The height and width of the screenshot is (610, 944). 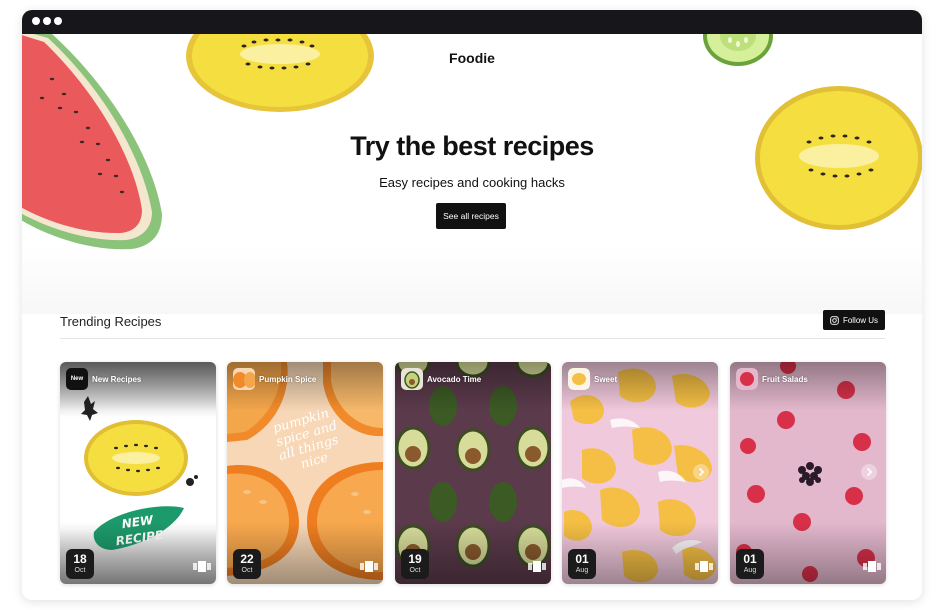 What do you see at coordinates (606, 379) in the screenshot?
I see `card-title: Sweet` at bounding box center [606, 379].